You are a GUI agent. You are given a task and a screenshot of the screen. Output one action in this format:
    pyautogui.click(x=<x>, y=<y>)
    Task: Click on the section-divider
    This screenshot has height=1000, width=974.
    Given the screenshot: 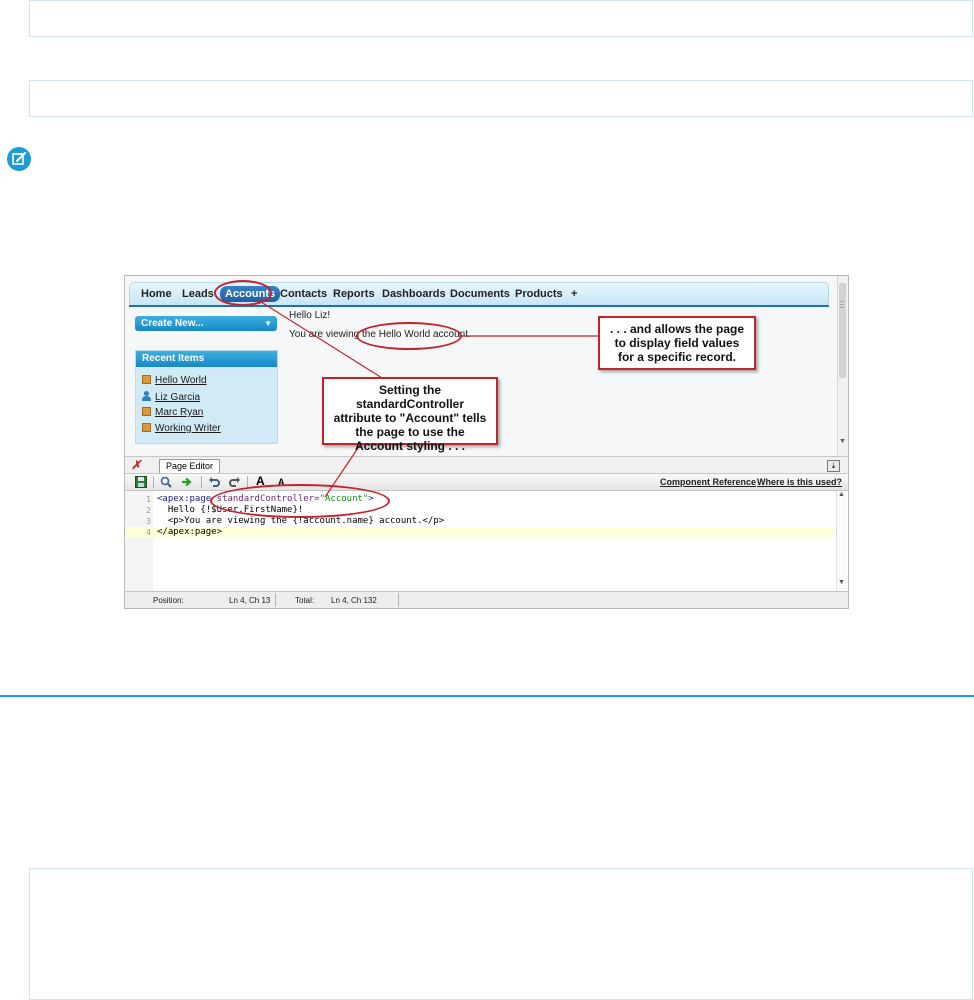 What is the action you would take?
    pyautogui.click(x=487, y=696)
    